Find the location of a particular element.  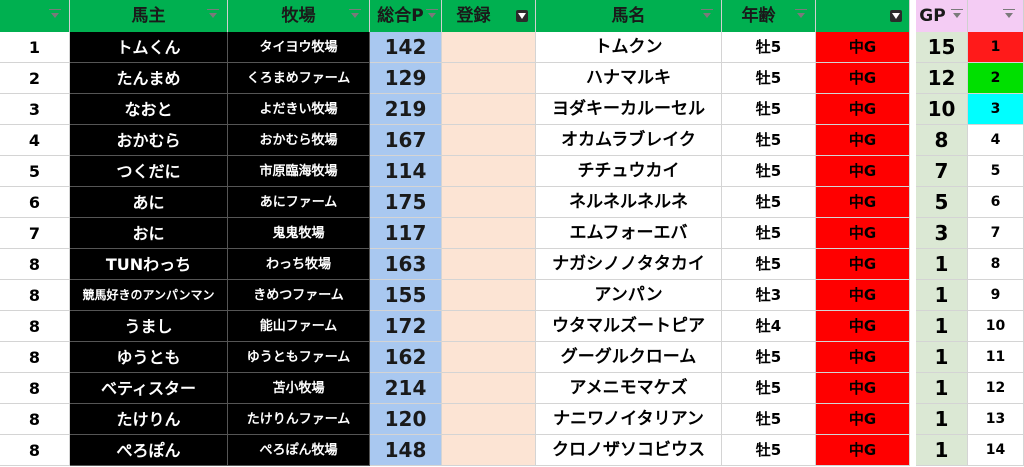

farm-cell: 鬼鬼牧場 is located at coordinates (299, 233).